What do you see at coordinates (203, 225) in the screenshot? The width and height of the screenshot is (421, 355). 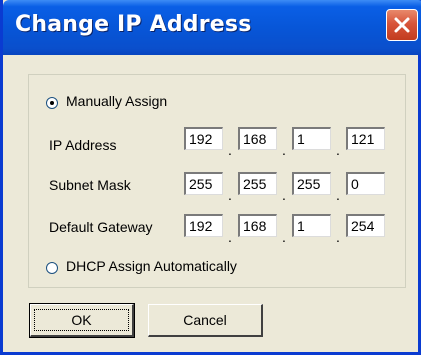 I see `gateway-octet-1: 192` at bounding box center [203, 225].